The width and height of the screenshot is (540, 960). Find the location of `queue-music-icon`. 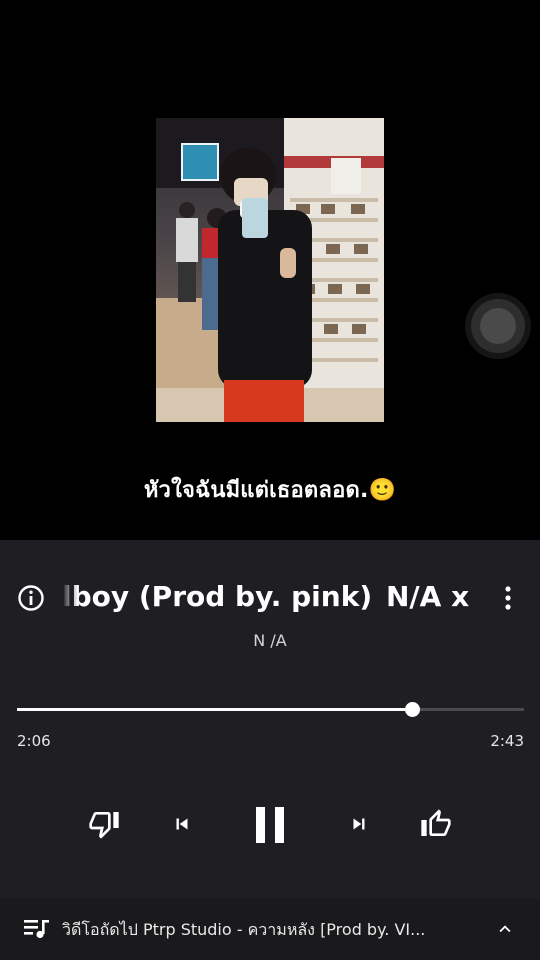

queue-music-icon is located at coordinates (37, 929).